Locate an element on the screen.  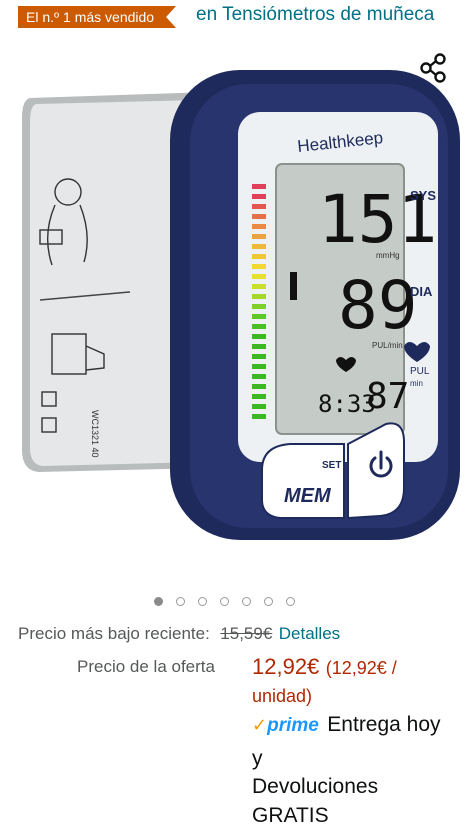
and-text: y is located at coordinates (257, 758).